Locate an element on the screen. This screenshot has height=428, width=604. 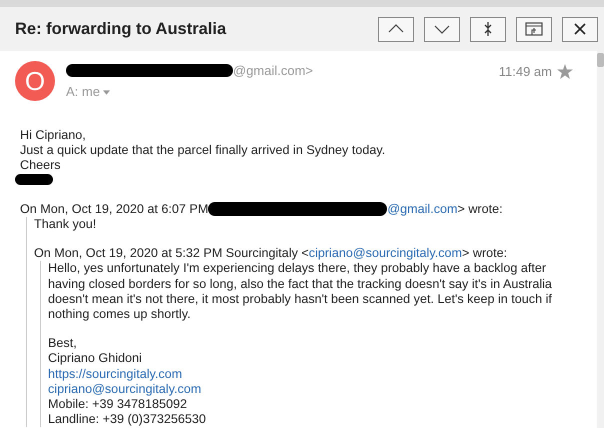
body-paragraph: Hello, yes unfortunately I'm experiencing delays there, they probably have a backlog after having closed borders for so long, also the fact that the tracking doesn't say it's in Australia doesn't mean it's not there, it most probably hasn't been scanned yet. Let's keep in touch if nothing comes up shortly. is located at coordinates (300, 291).